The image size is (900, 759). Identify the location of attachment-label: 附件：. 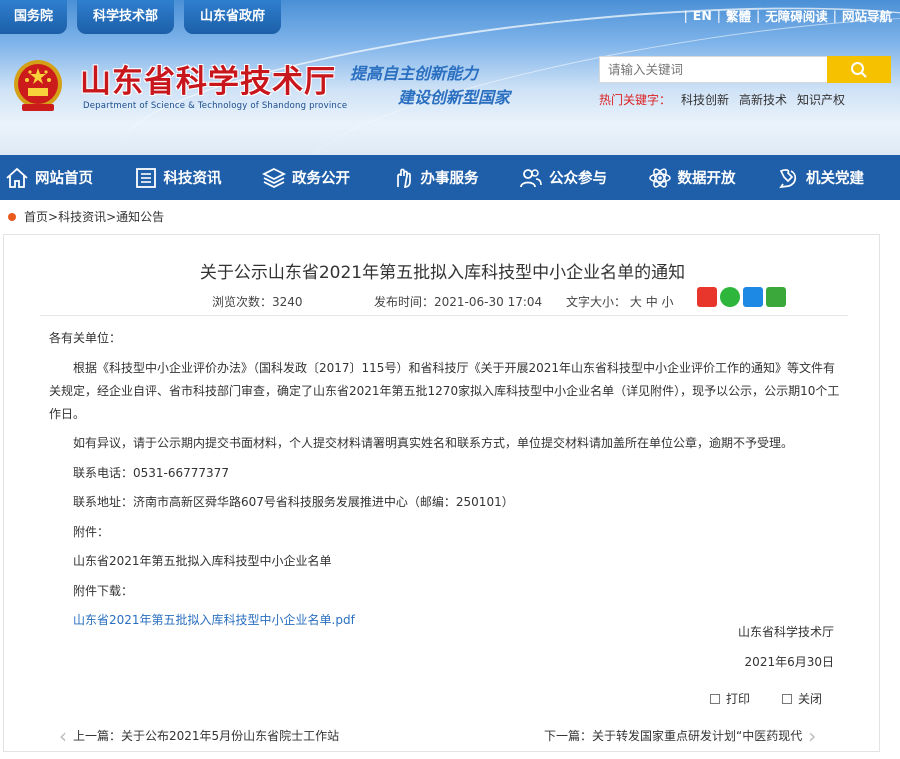
(91, 531).